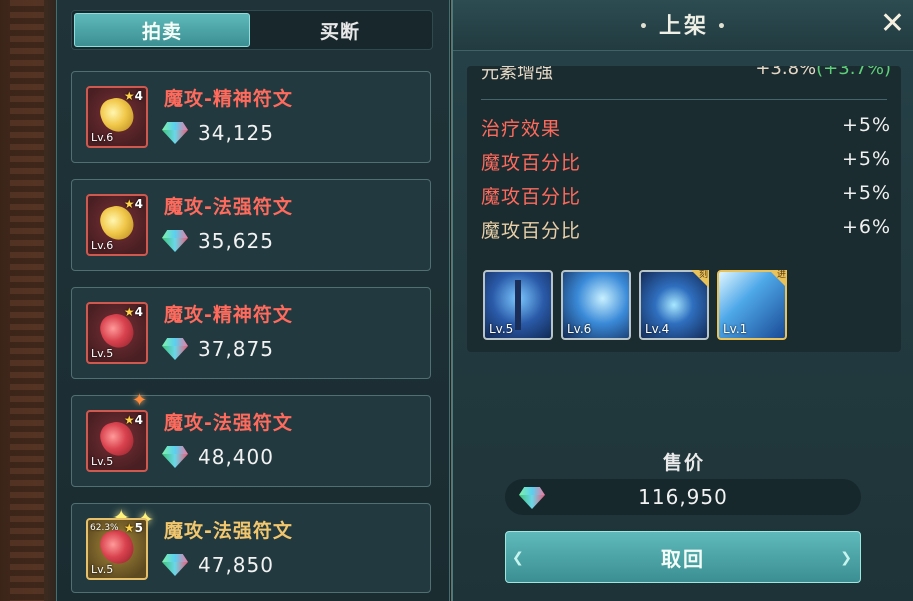  I want to click on stat-row-partial: 元素增强 +3.8%(+3.7%), so click(686, 75).